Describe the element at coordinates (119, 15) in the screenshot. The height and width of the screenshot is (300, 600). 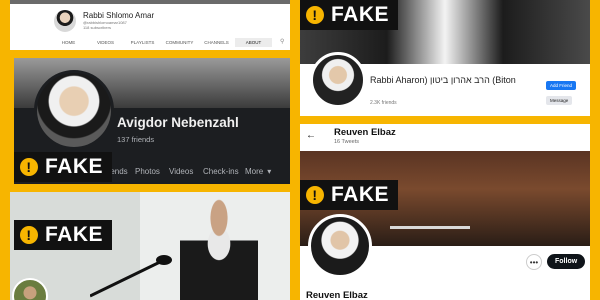
I see `channel-name: Rabbi Shlomo Amar` at that location.